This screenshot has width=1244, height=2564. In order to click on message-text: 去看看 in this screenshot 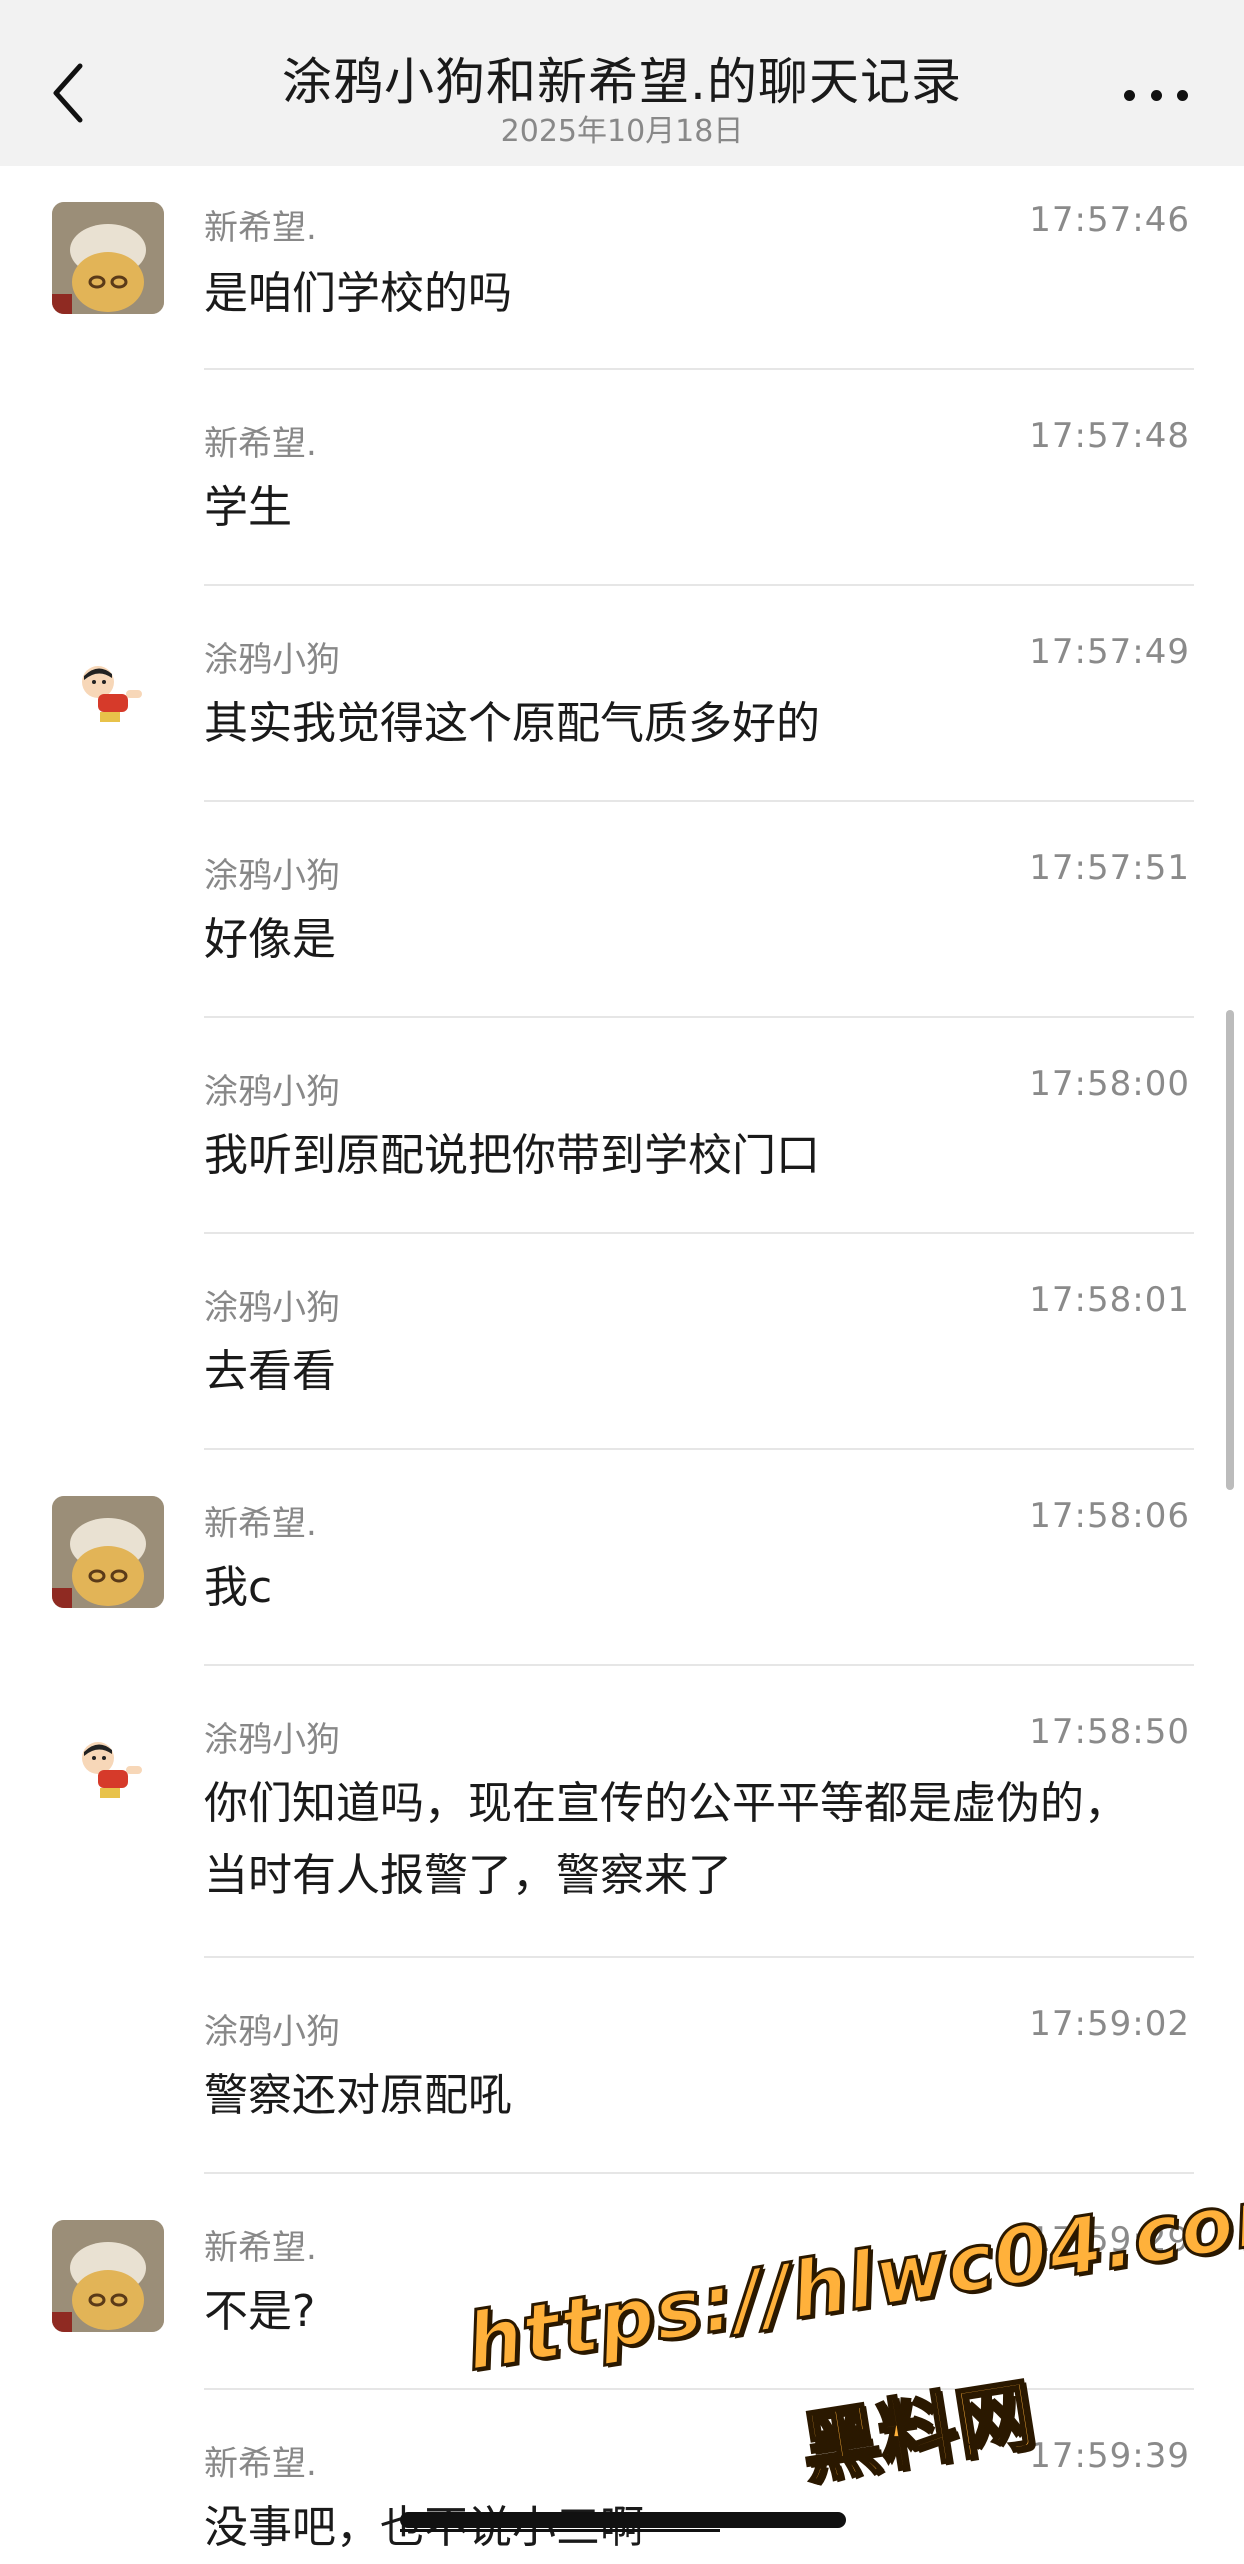, I will do `click(270, 1371)`.